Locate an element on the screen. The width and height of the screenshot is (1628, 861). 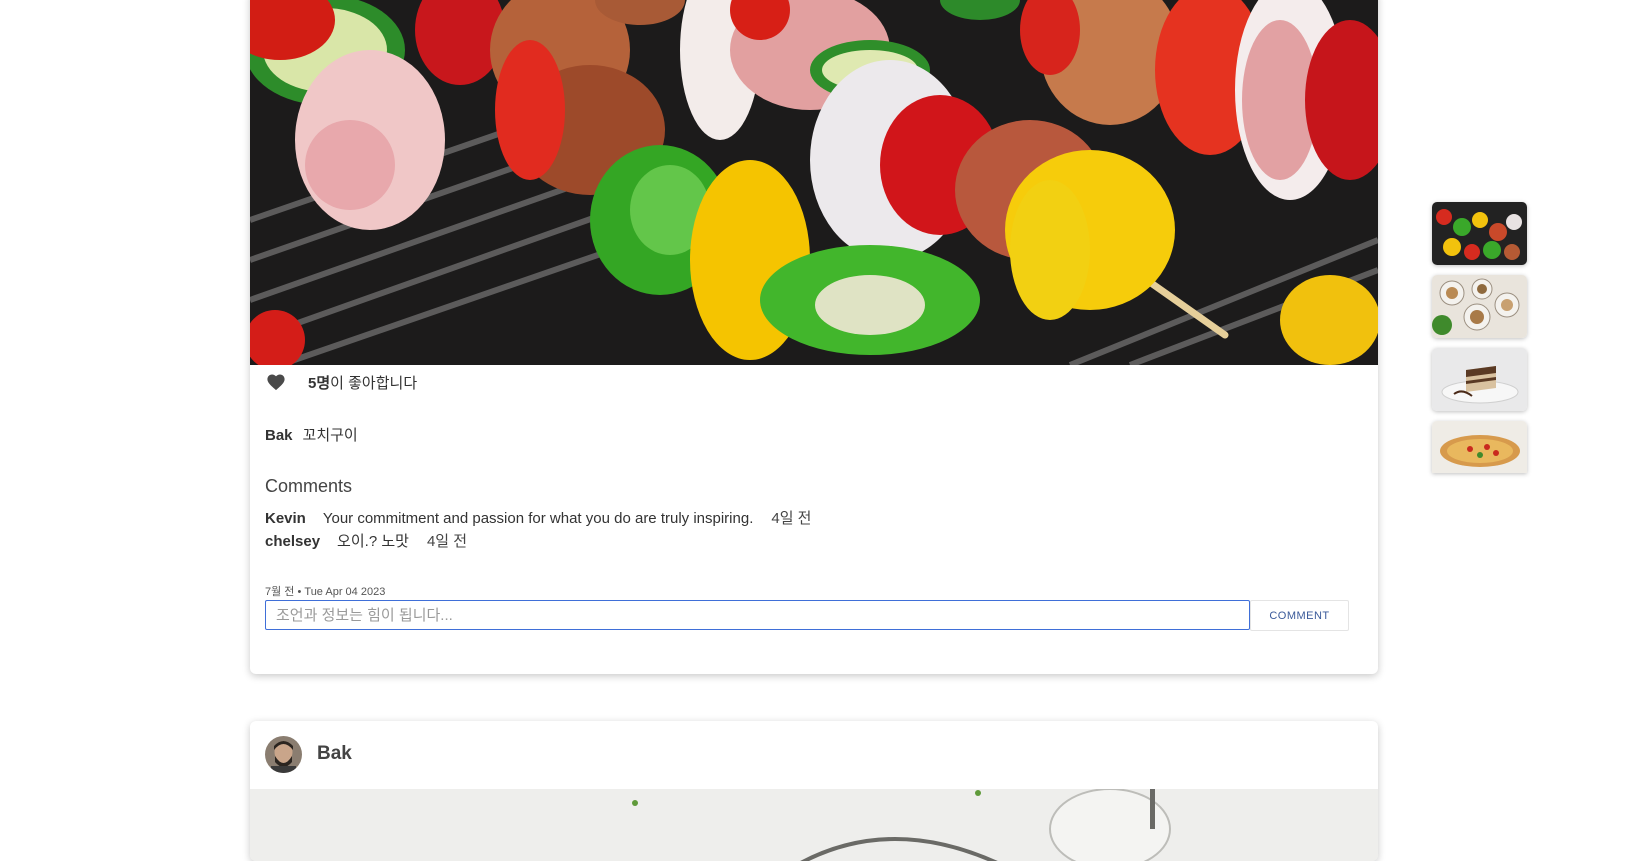
thumbnail-skewers is located at coordinates (1479, 233).